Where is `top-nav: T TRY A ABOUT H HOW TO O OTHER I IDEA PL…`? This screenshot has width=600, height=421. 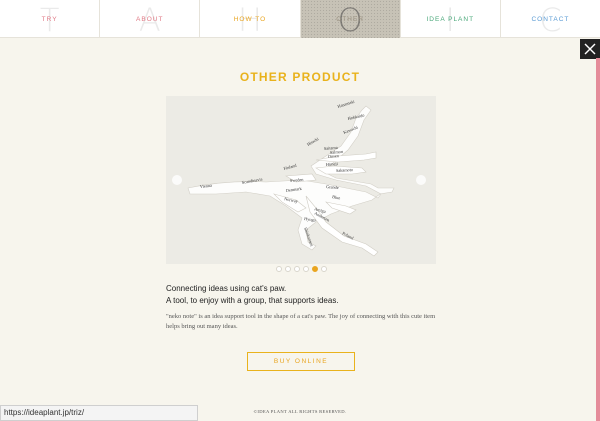
top-nav: T TRY A ABOUT H HOW TO O OTHER I IDEA PL… is located at coordinates (300, 19).